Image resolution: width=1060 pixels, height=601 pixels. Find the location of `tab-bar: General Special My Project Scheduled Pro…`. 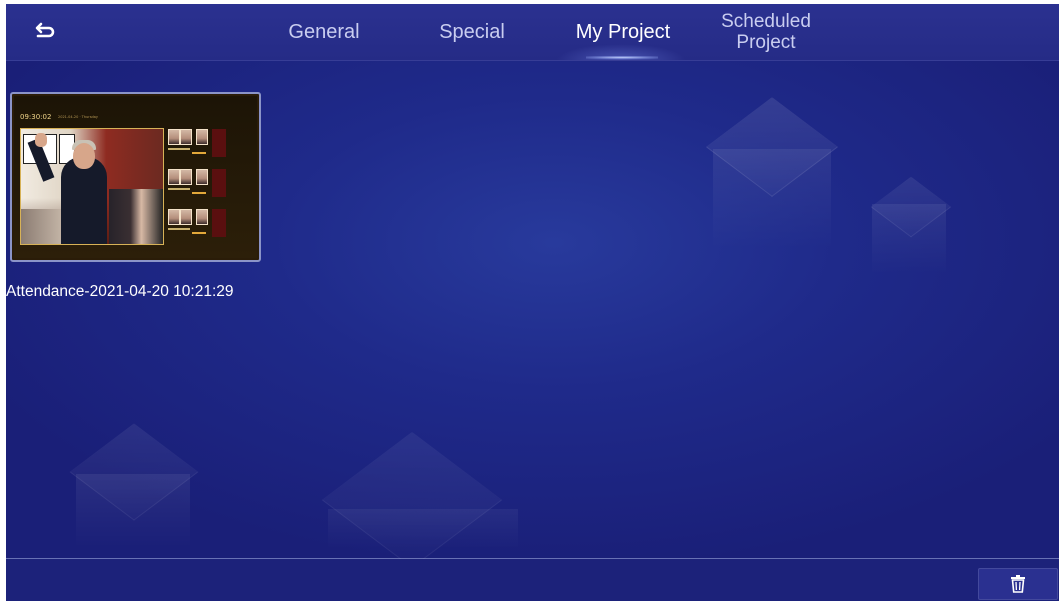

tab-bar: General Special My Project Scheduled Pro… is located at coordinates (532, 32).